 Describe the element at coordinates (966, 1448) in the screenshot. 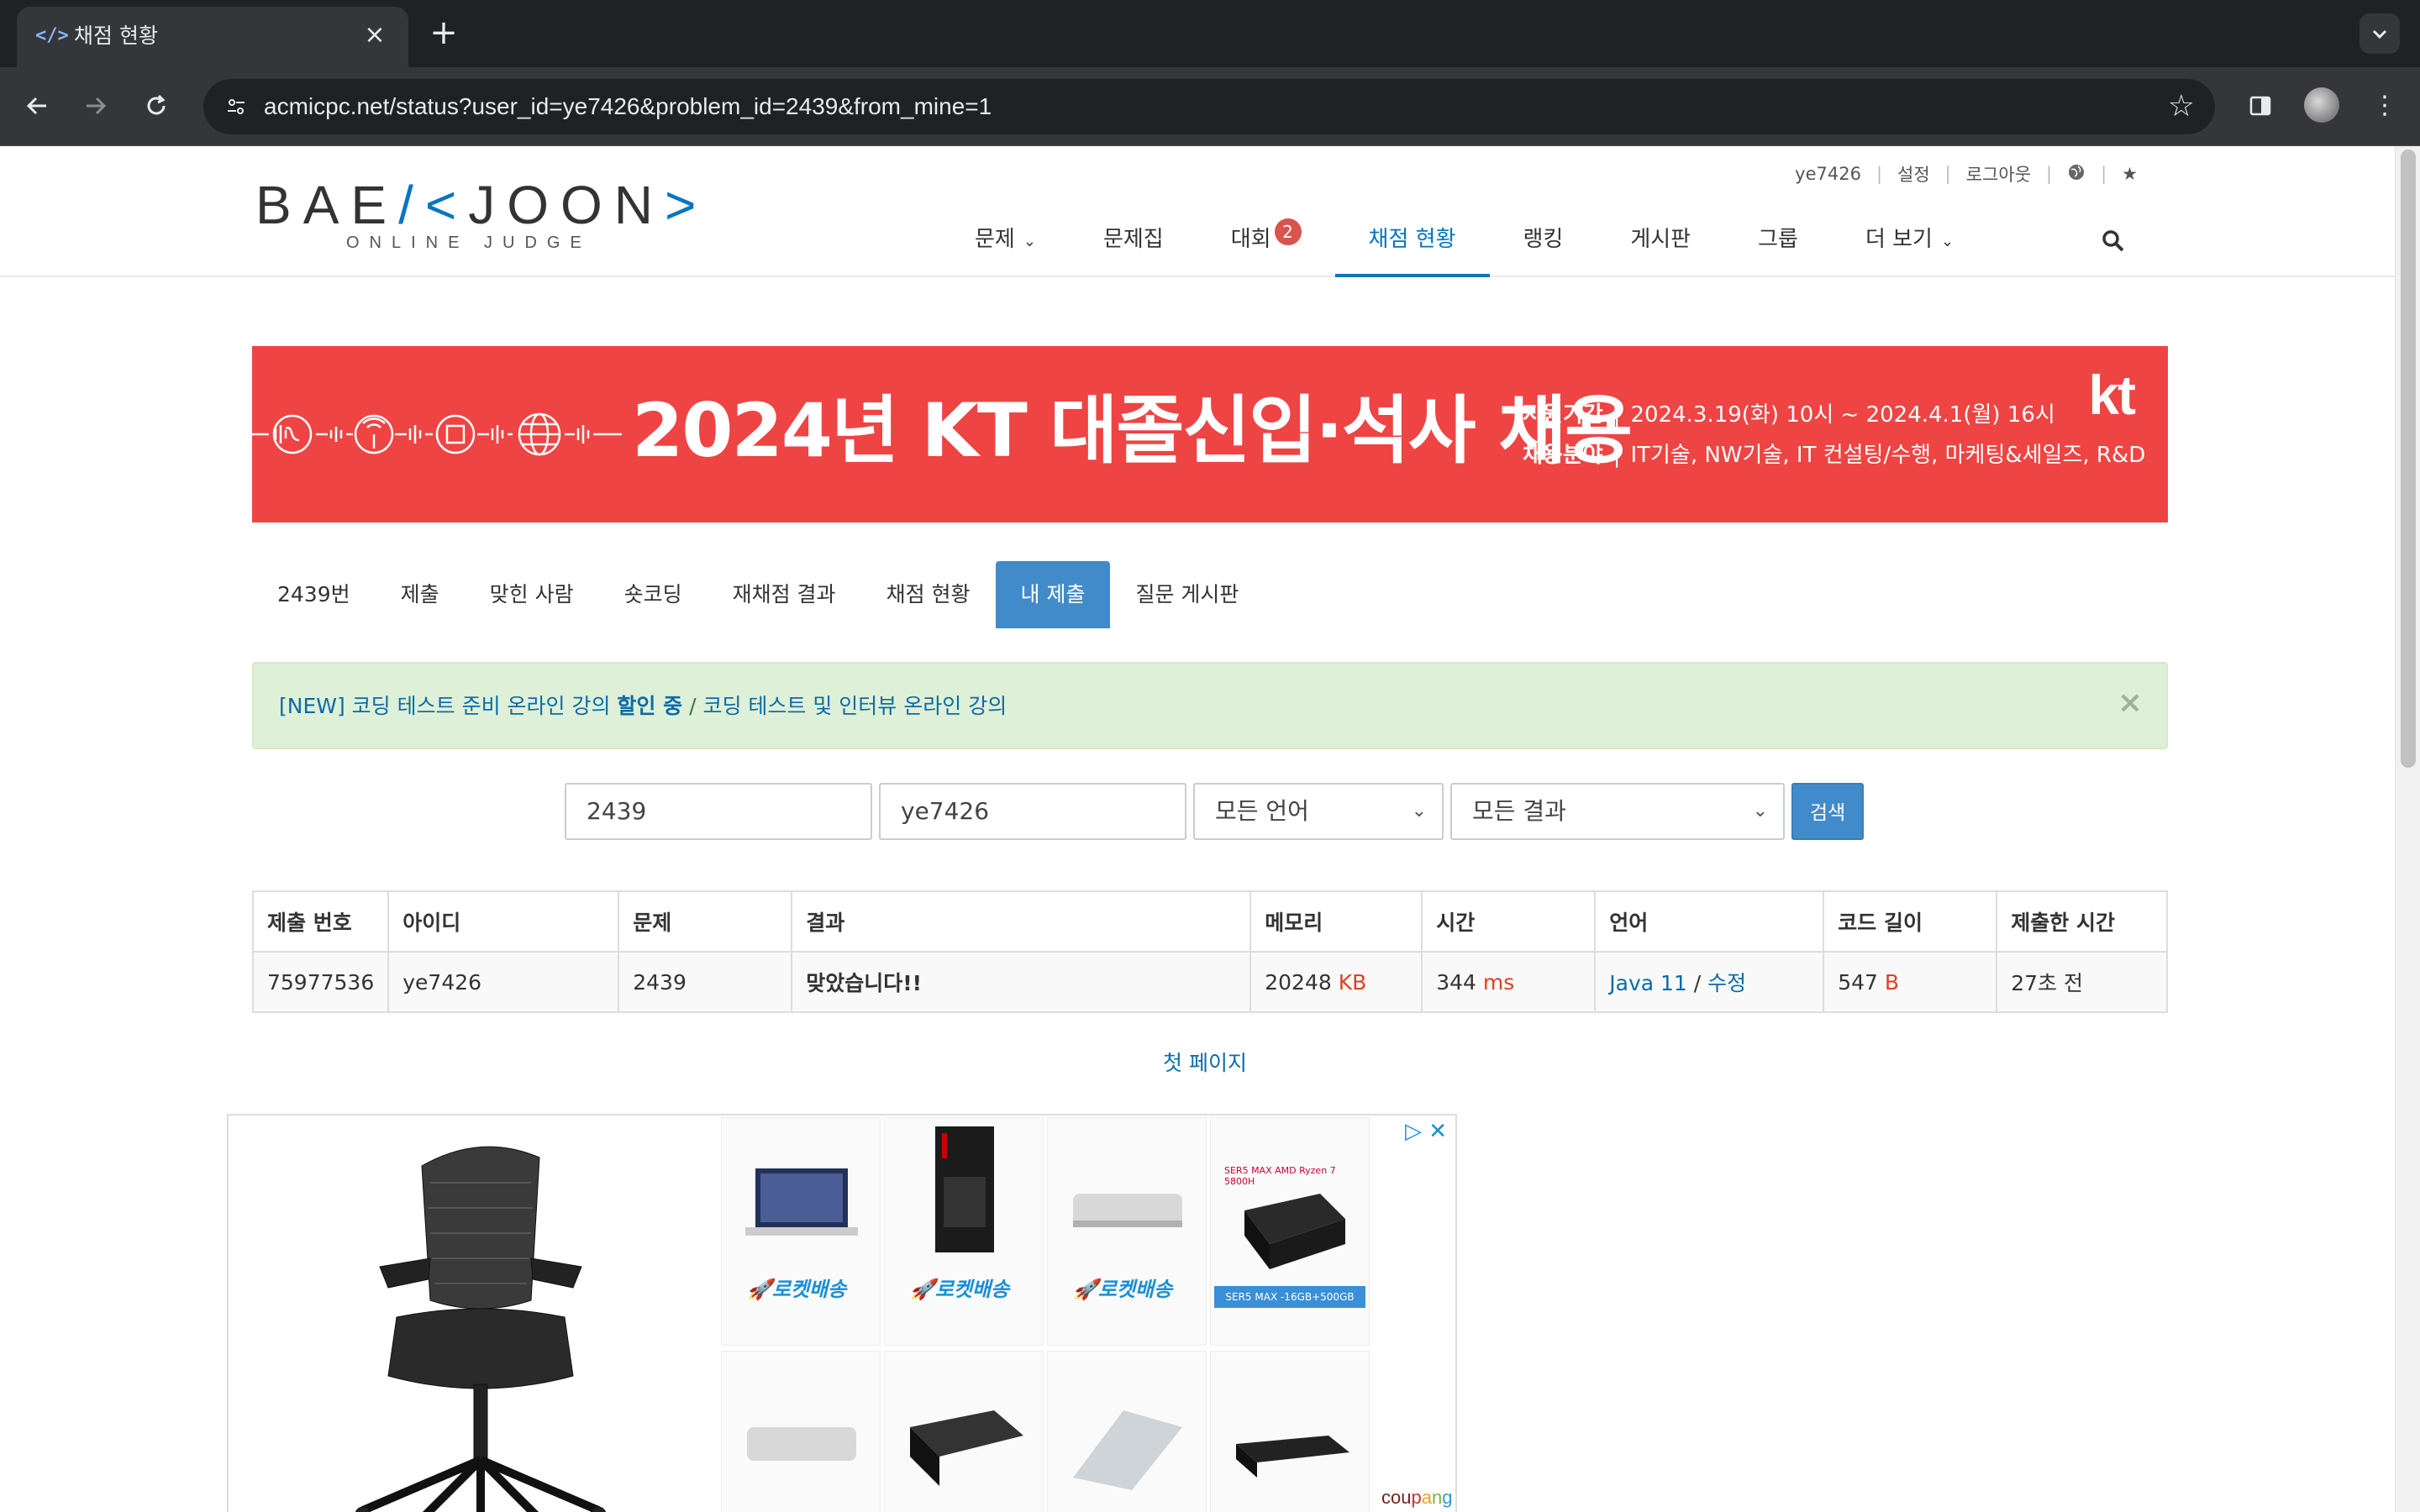

I see `workstation-image` at that location.